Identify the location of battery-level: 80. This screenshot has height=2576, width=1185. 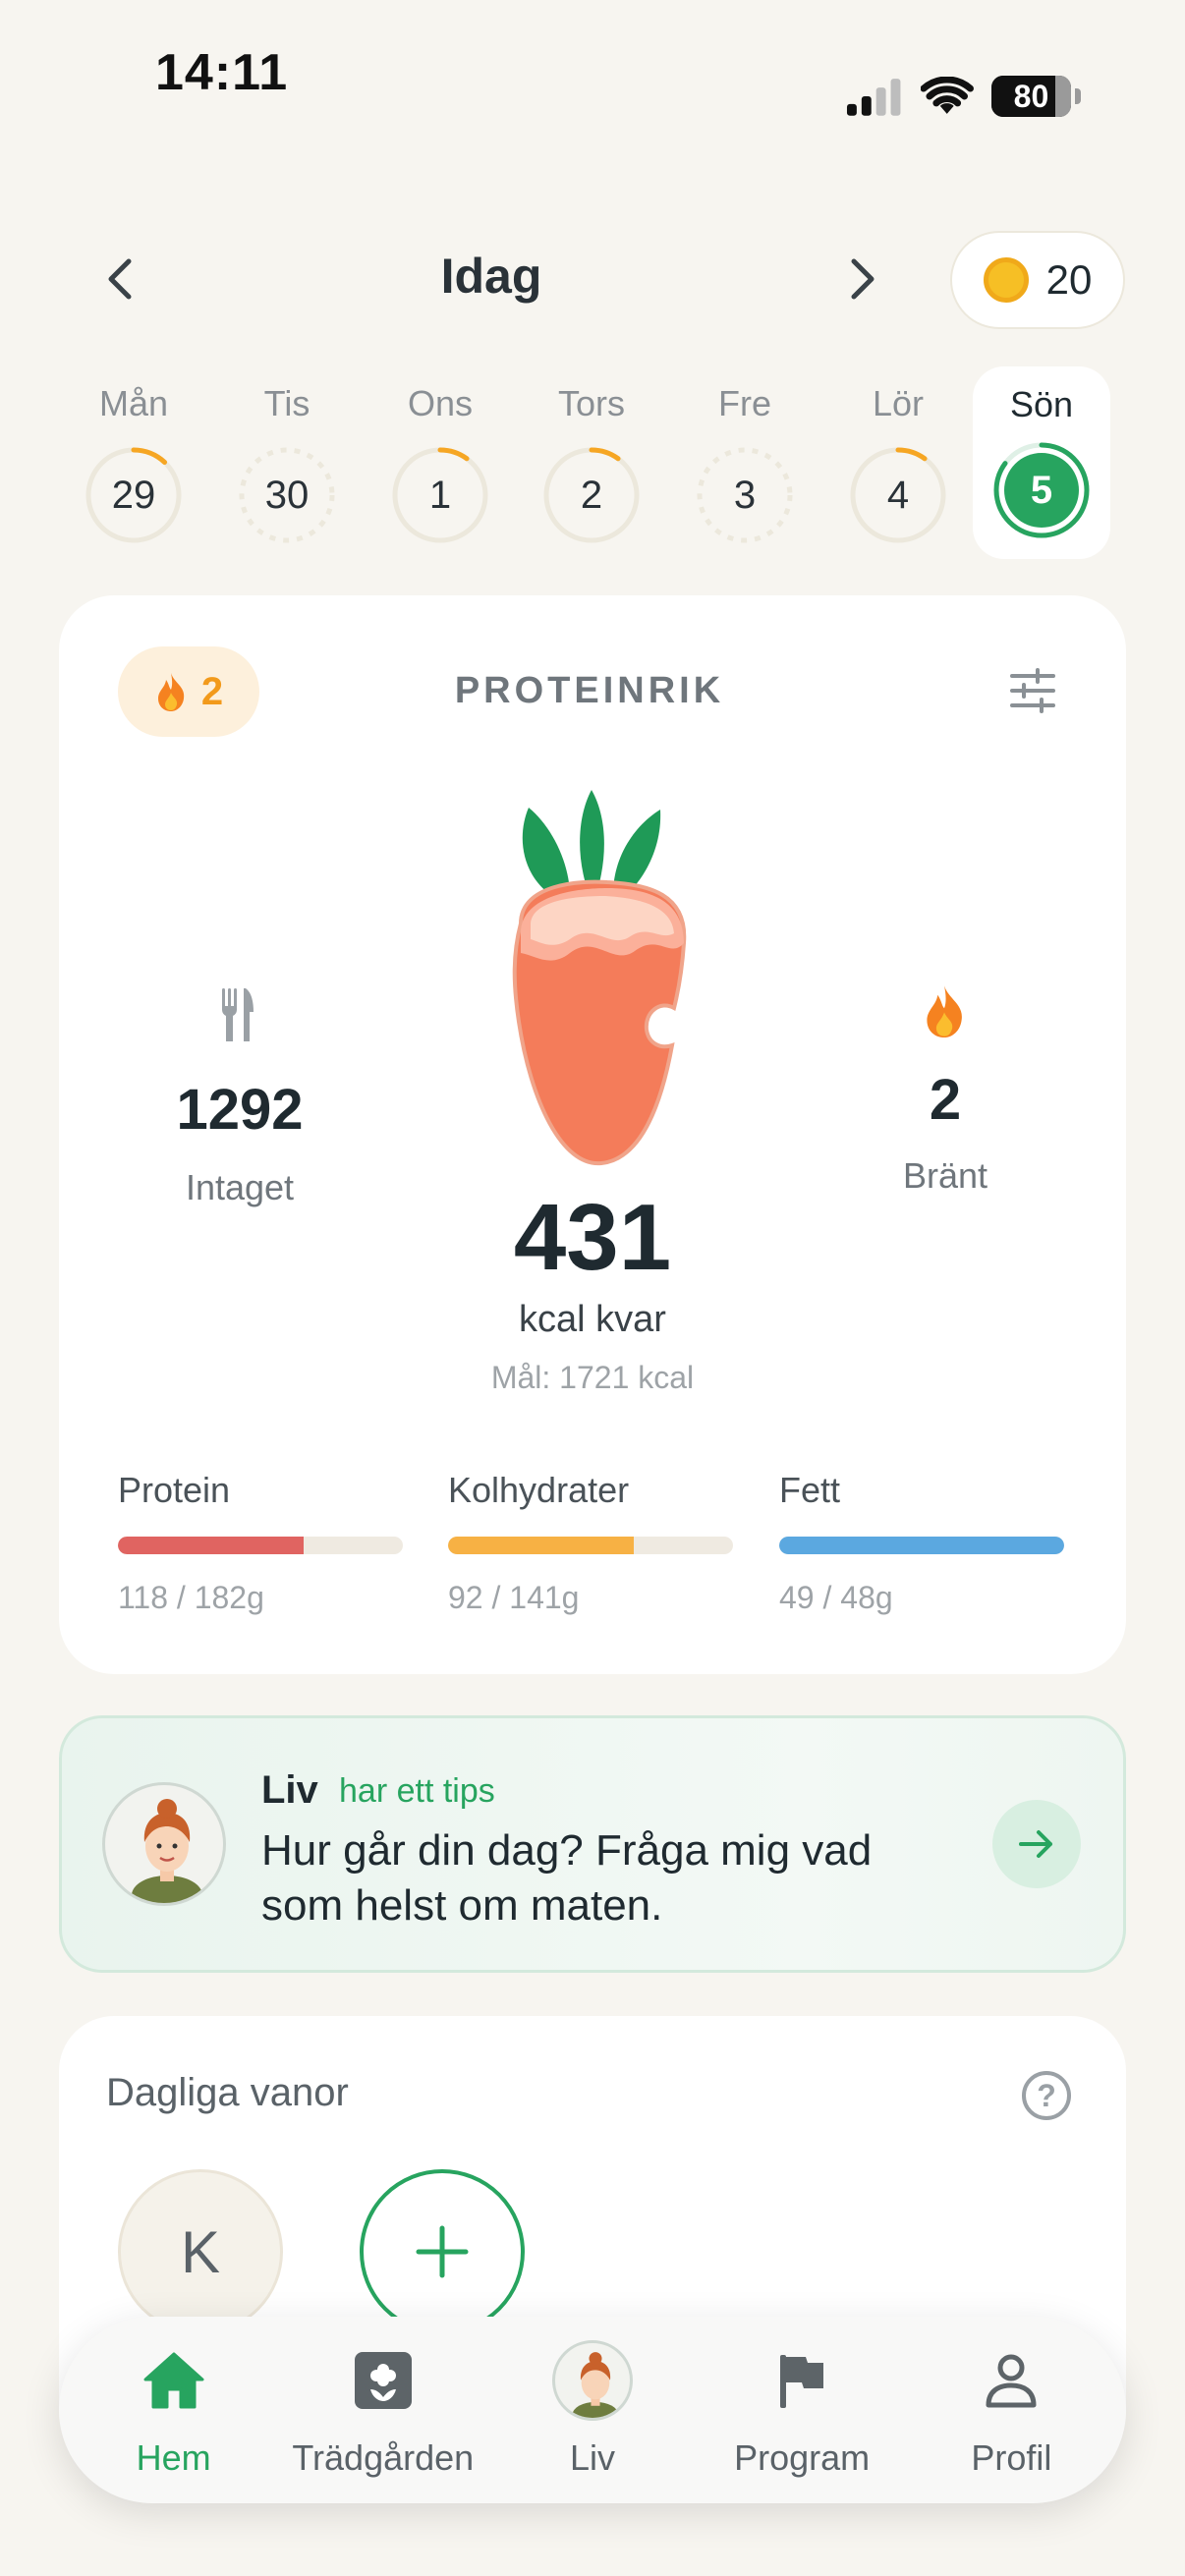
(1031, 96).